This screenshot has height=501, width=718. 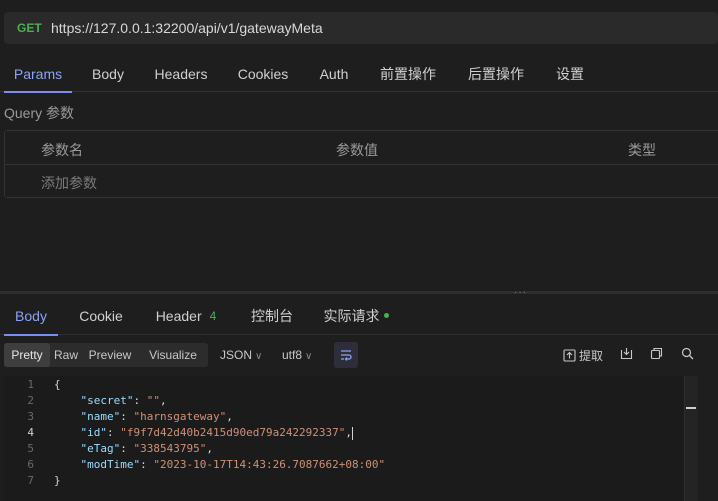 I want to click on text-cursor, so click(x=353, y=433).